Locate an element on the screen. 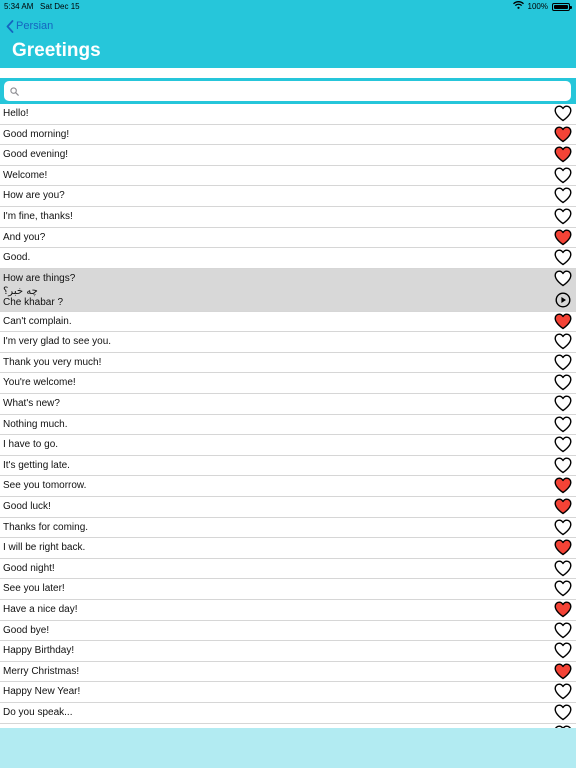 The image size is (576, 768). phrase-row: Have a nice day! is located at coordinates (288, 610).